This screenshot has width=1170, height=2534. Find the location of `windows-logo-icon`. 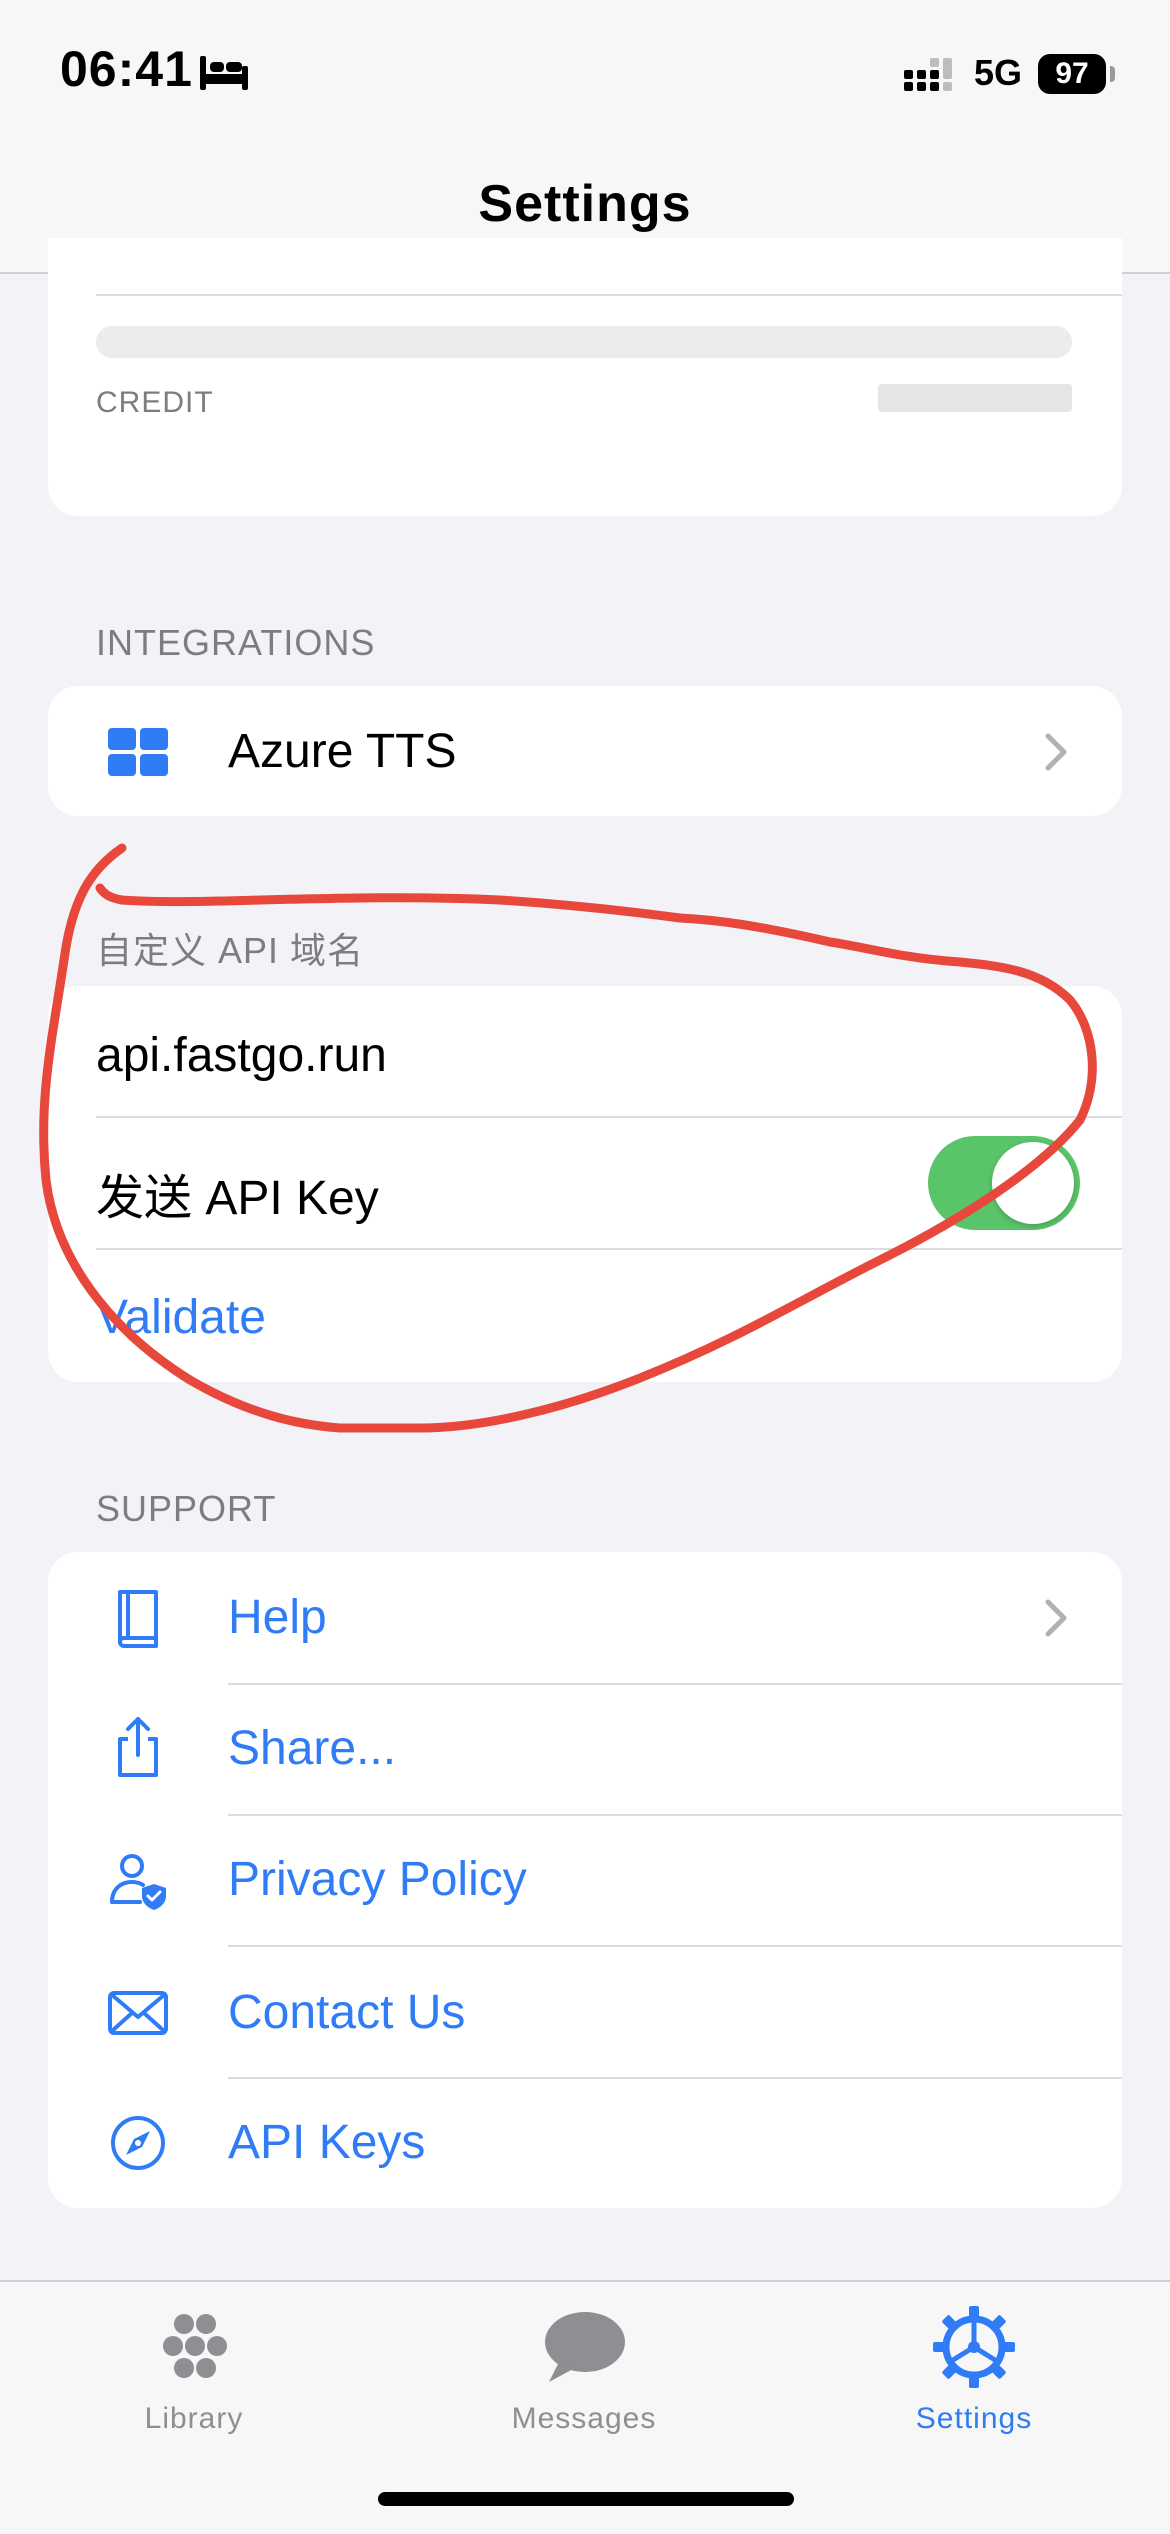

windows-logo-icon is located at coordinates (138, 752).